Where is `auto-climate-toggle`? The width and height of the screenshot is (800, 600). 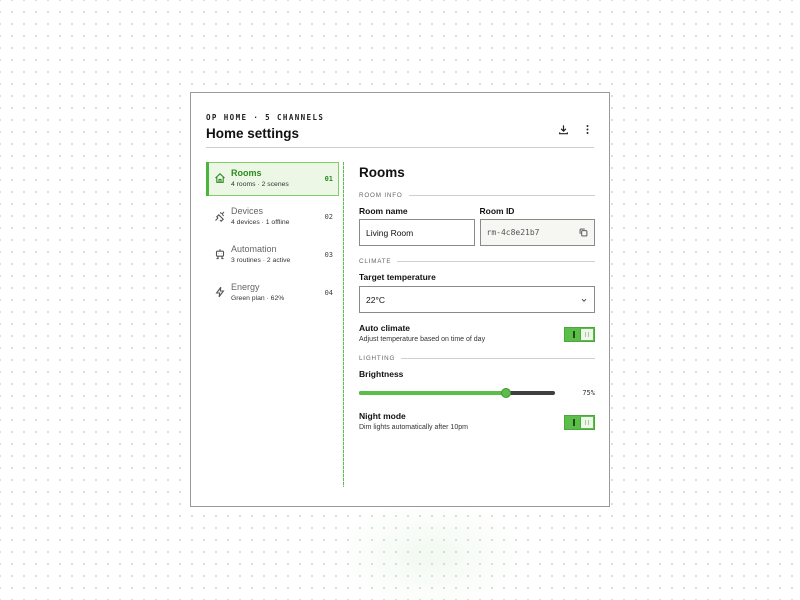 auto-climate-toggle is located at coordinates (579, 334).